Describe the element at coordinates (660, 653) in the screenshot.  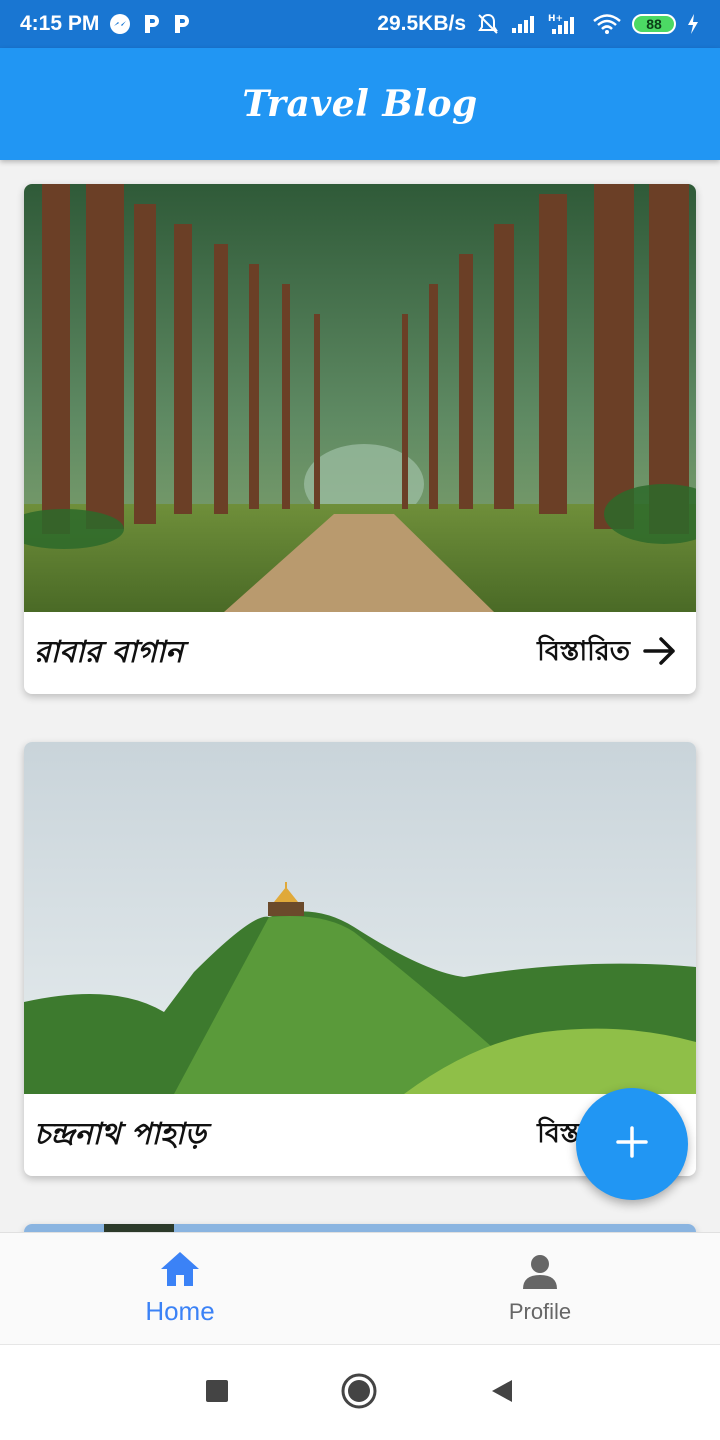
I see `arrow-right-icon` at that location.